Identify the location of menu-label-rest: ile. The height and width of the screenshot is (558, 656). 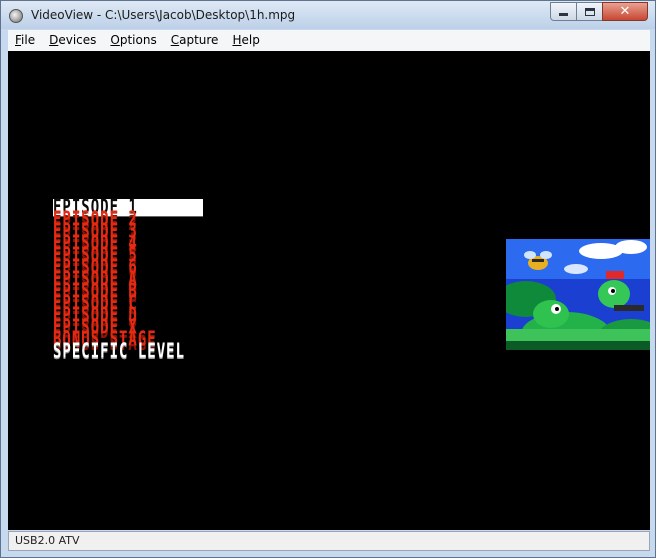
(28, 40).